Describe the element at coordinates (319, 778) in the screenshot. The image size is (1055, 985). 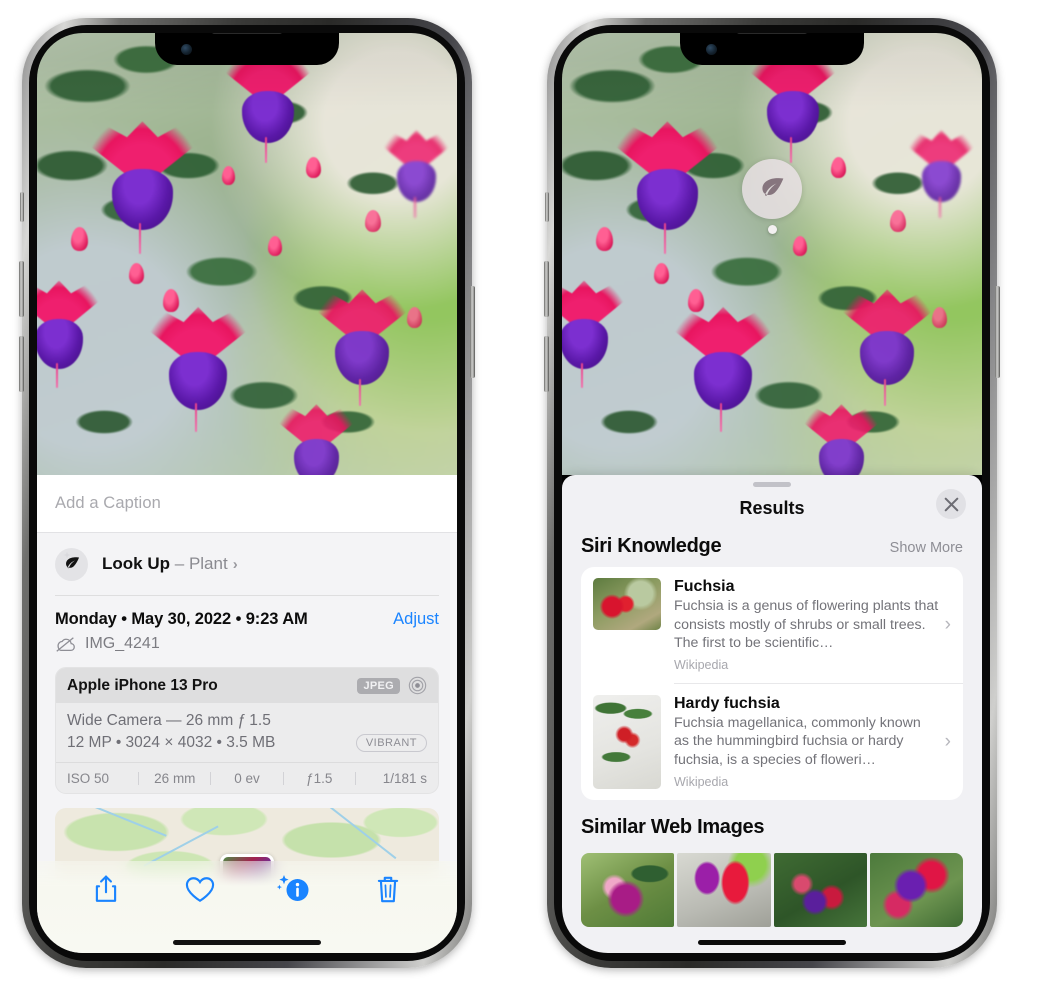
I see `exif-aperture: ƒ1.5` at that location.